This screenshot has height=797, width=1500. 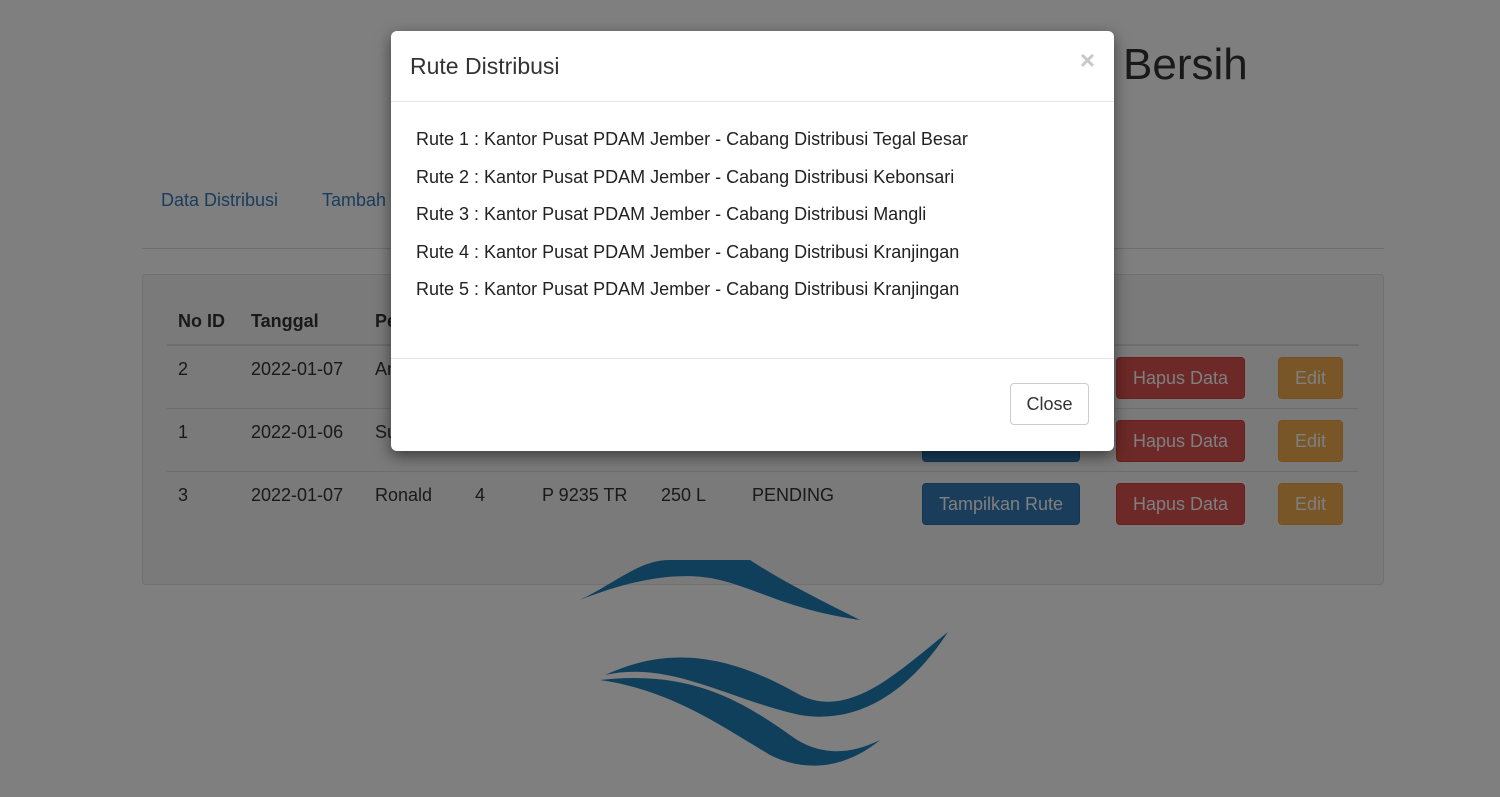 I want to click on modal-header: Rute Distribusi ×, so click(x=752, y=66).